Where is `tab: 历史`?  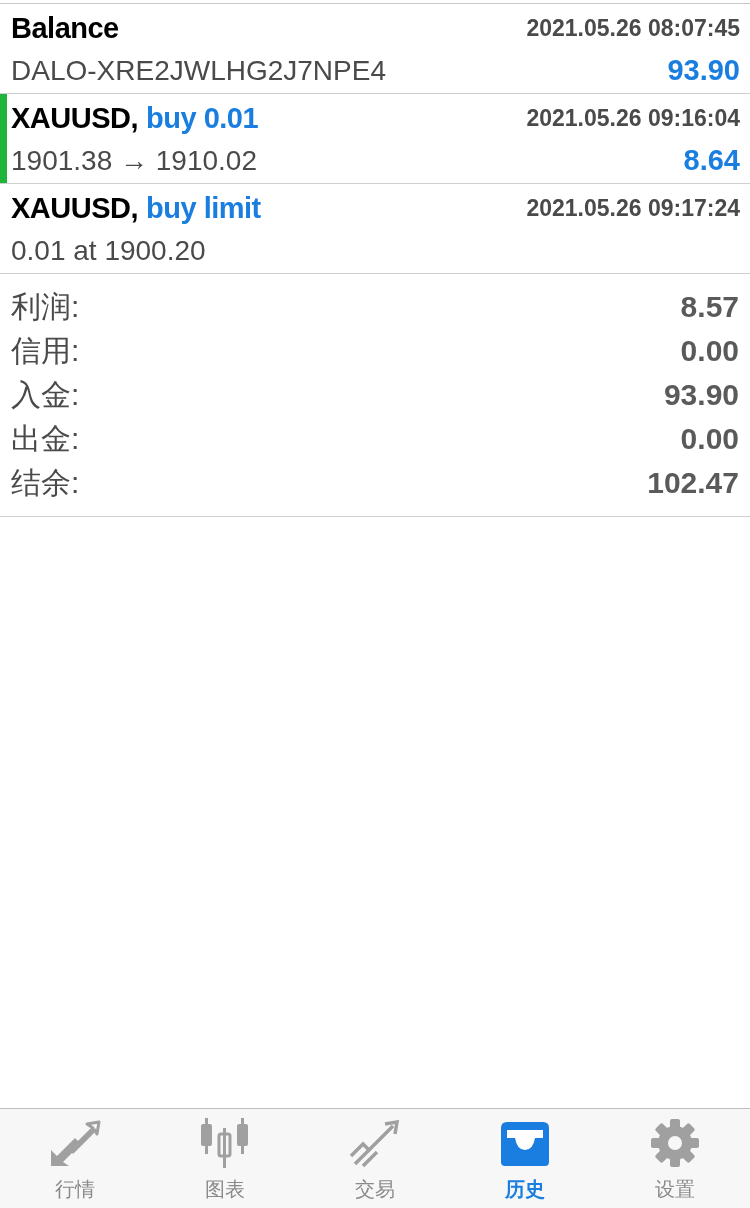
tab: 历史 is located at coordinates (525, 1158).